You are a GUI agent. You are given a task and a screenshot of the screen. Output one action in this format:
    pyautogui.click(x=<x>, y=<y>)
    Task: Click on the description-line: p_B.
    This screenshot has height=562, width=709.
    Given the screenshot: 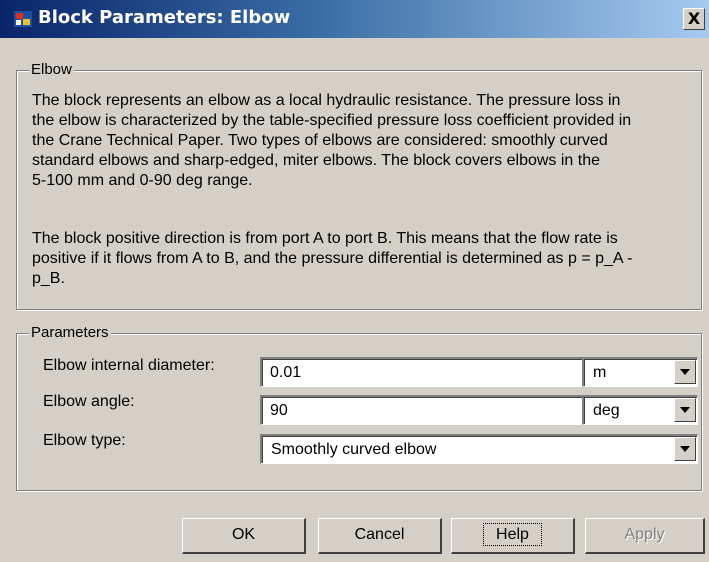 What is the action you would take?
    pyautogui.click(x=48, y=278)
    